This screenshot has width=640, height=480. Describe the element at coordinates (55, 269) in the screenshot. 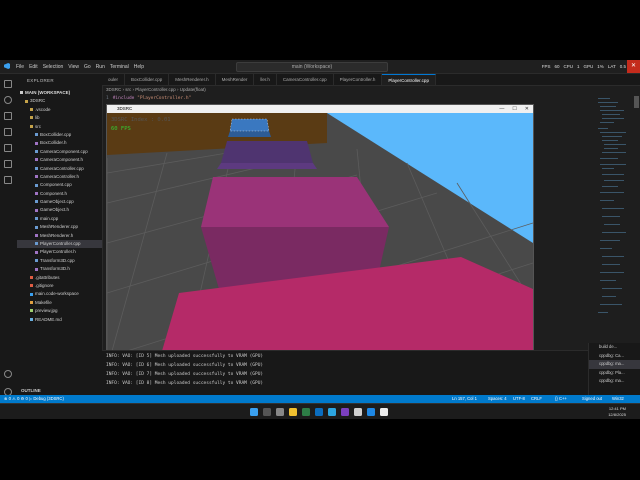

I see `tree-label: Transform3D.h` at that location.